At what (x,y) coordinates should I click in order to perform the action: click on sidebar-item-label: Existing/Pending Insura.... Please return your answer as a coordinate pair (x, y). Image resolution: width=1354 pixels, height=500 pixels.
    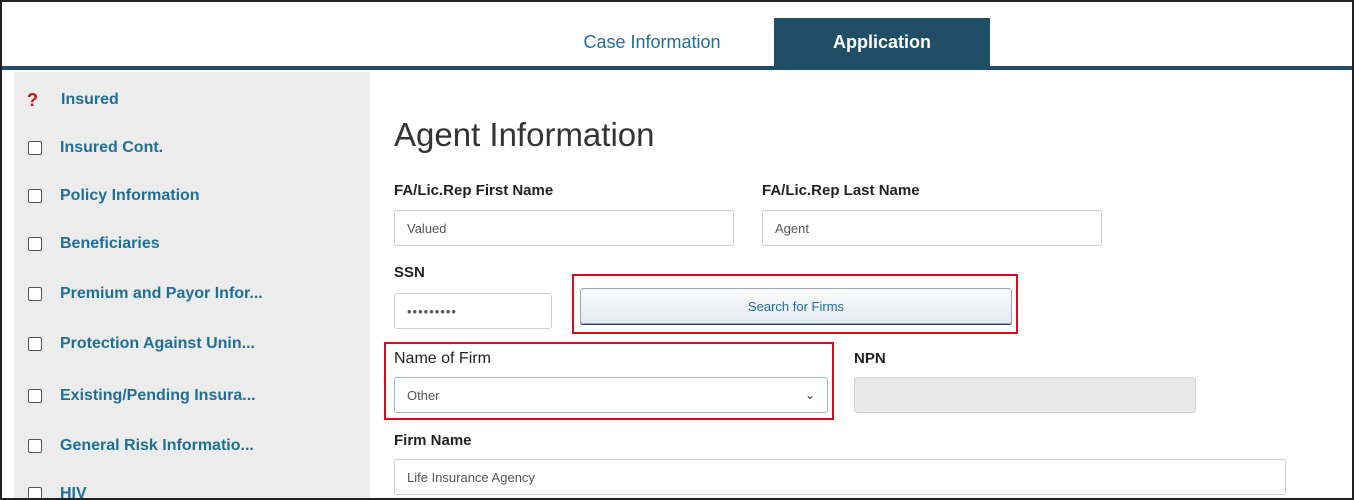
    Looking at the image, I should click on (158, 395).